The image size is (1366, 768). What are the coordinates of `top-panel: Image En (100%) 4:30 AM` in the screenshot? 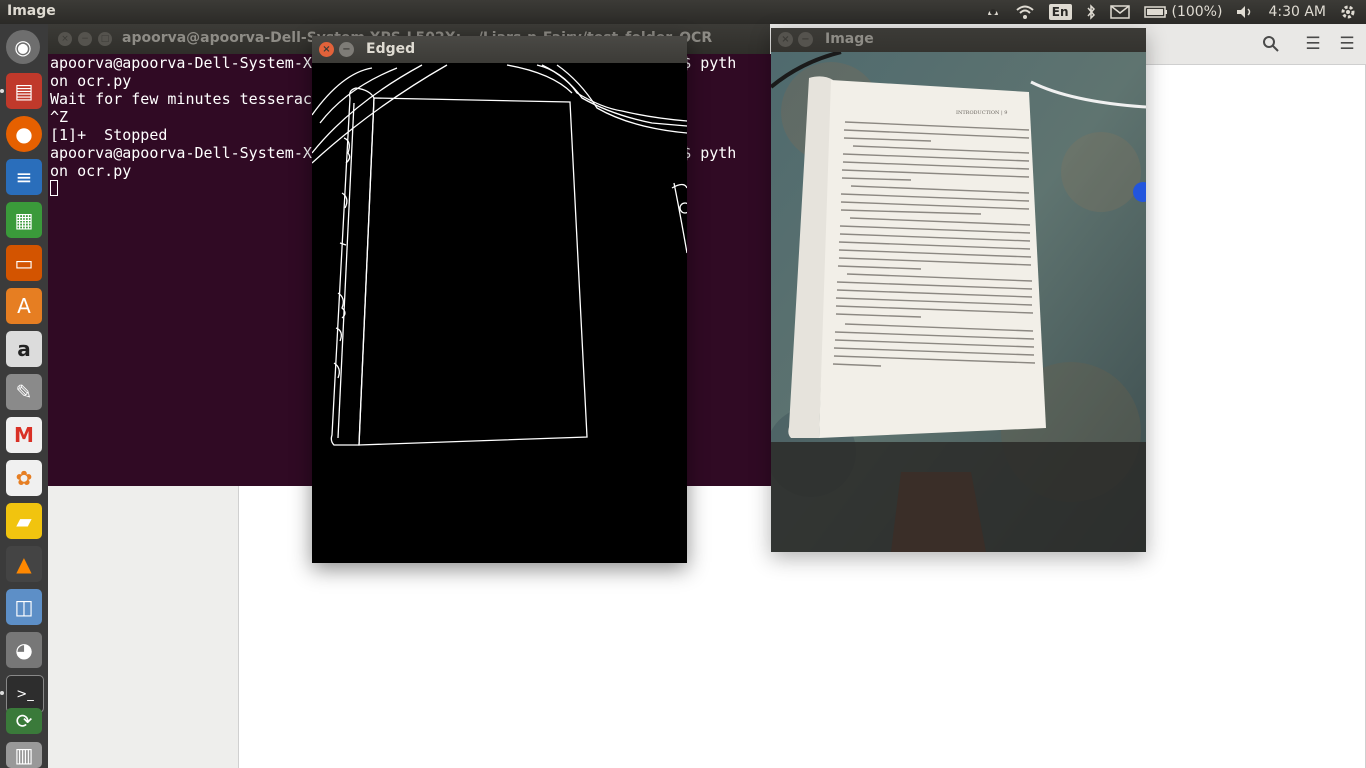 It's located at (683, 12).